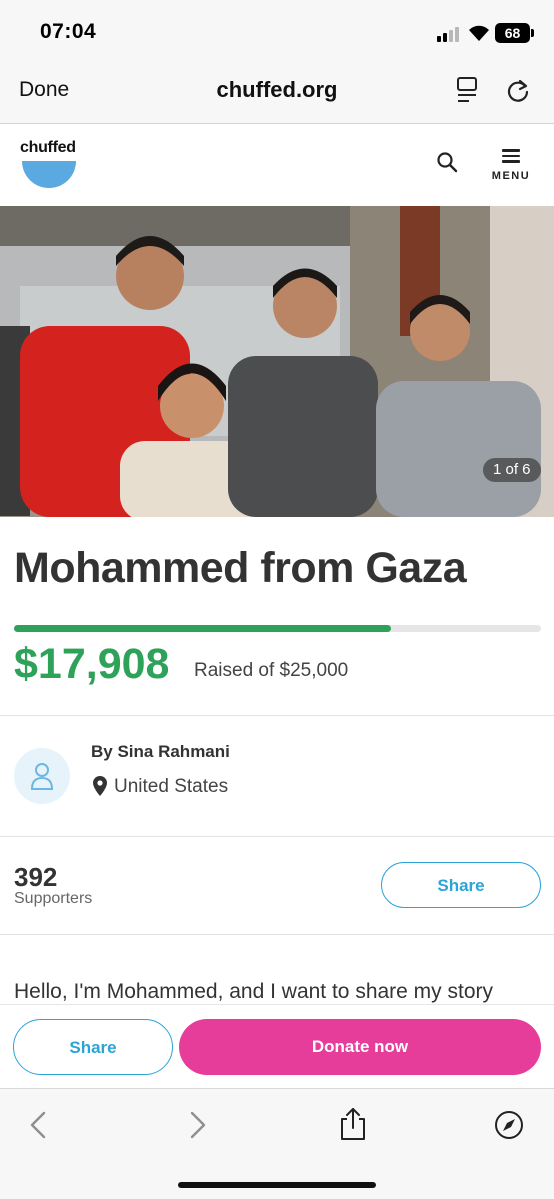  What do you see at coordinates (509, 1125) in the screenshot?
I see `compass-icon` at bounding box center [509, 1125].